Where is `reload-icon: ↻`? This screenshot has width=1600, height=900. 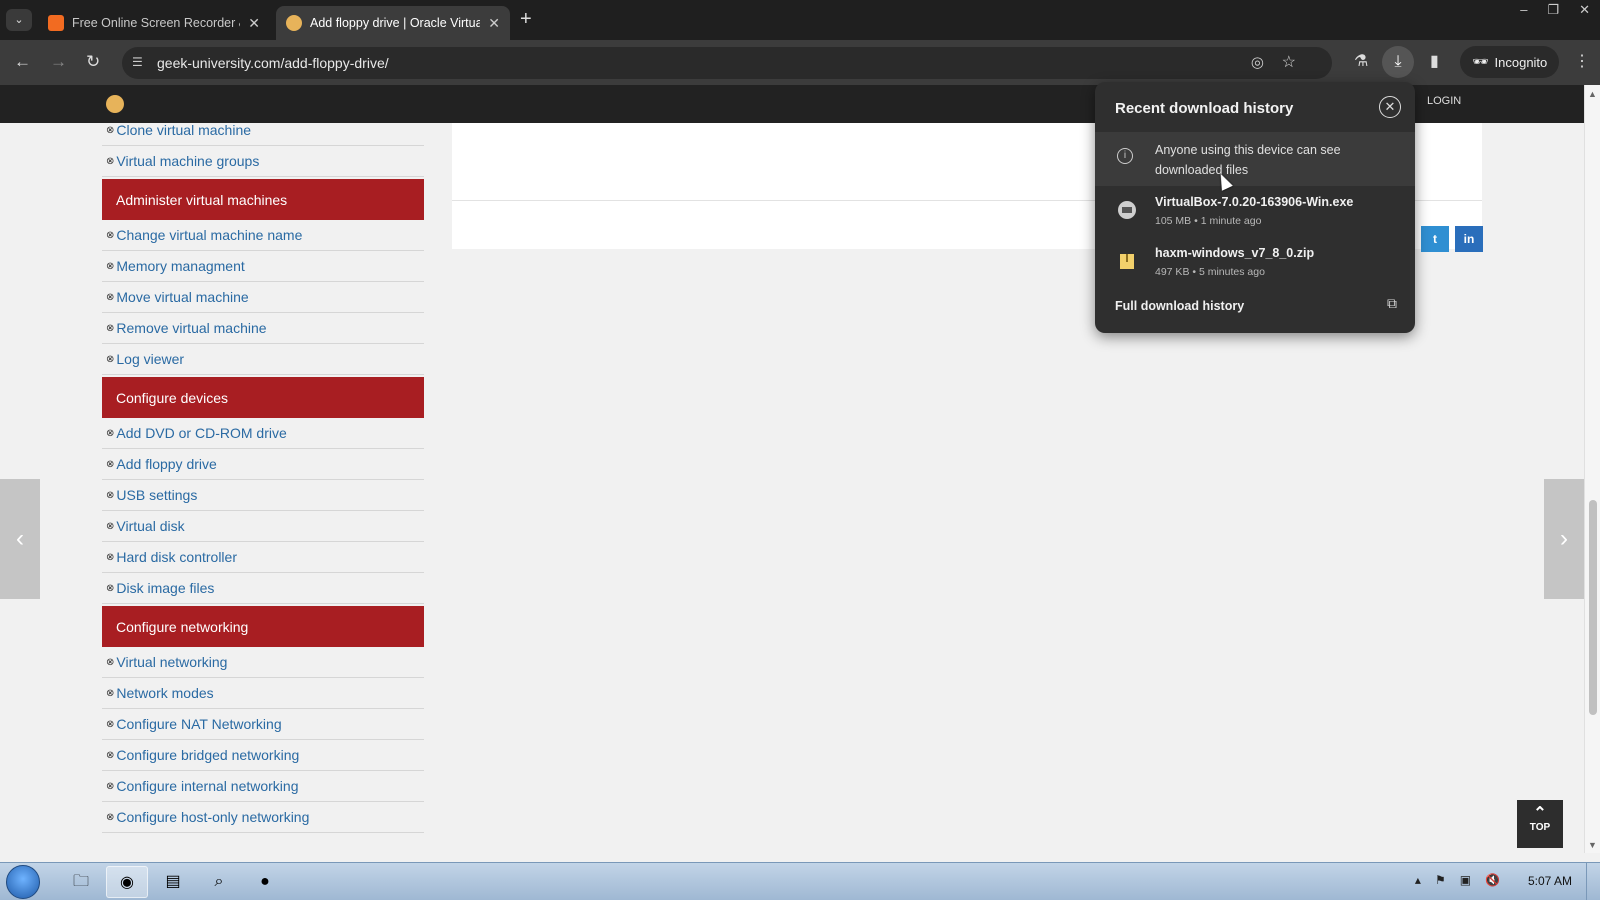 reload-icon: ↻ is located at coordinates (93, 62).